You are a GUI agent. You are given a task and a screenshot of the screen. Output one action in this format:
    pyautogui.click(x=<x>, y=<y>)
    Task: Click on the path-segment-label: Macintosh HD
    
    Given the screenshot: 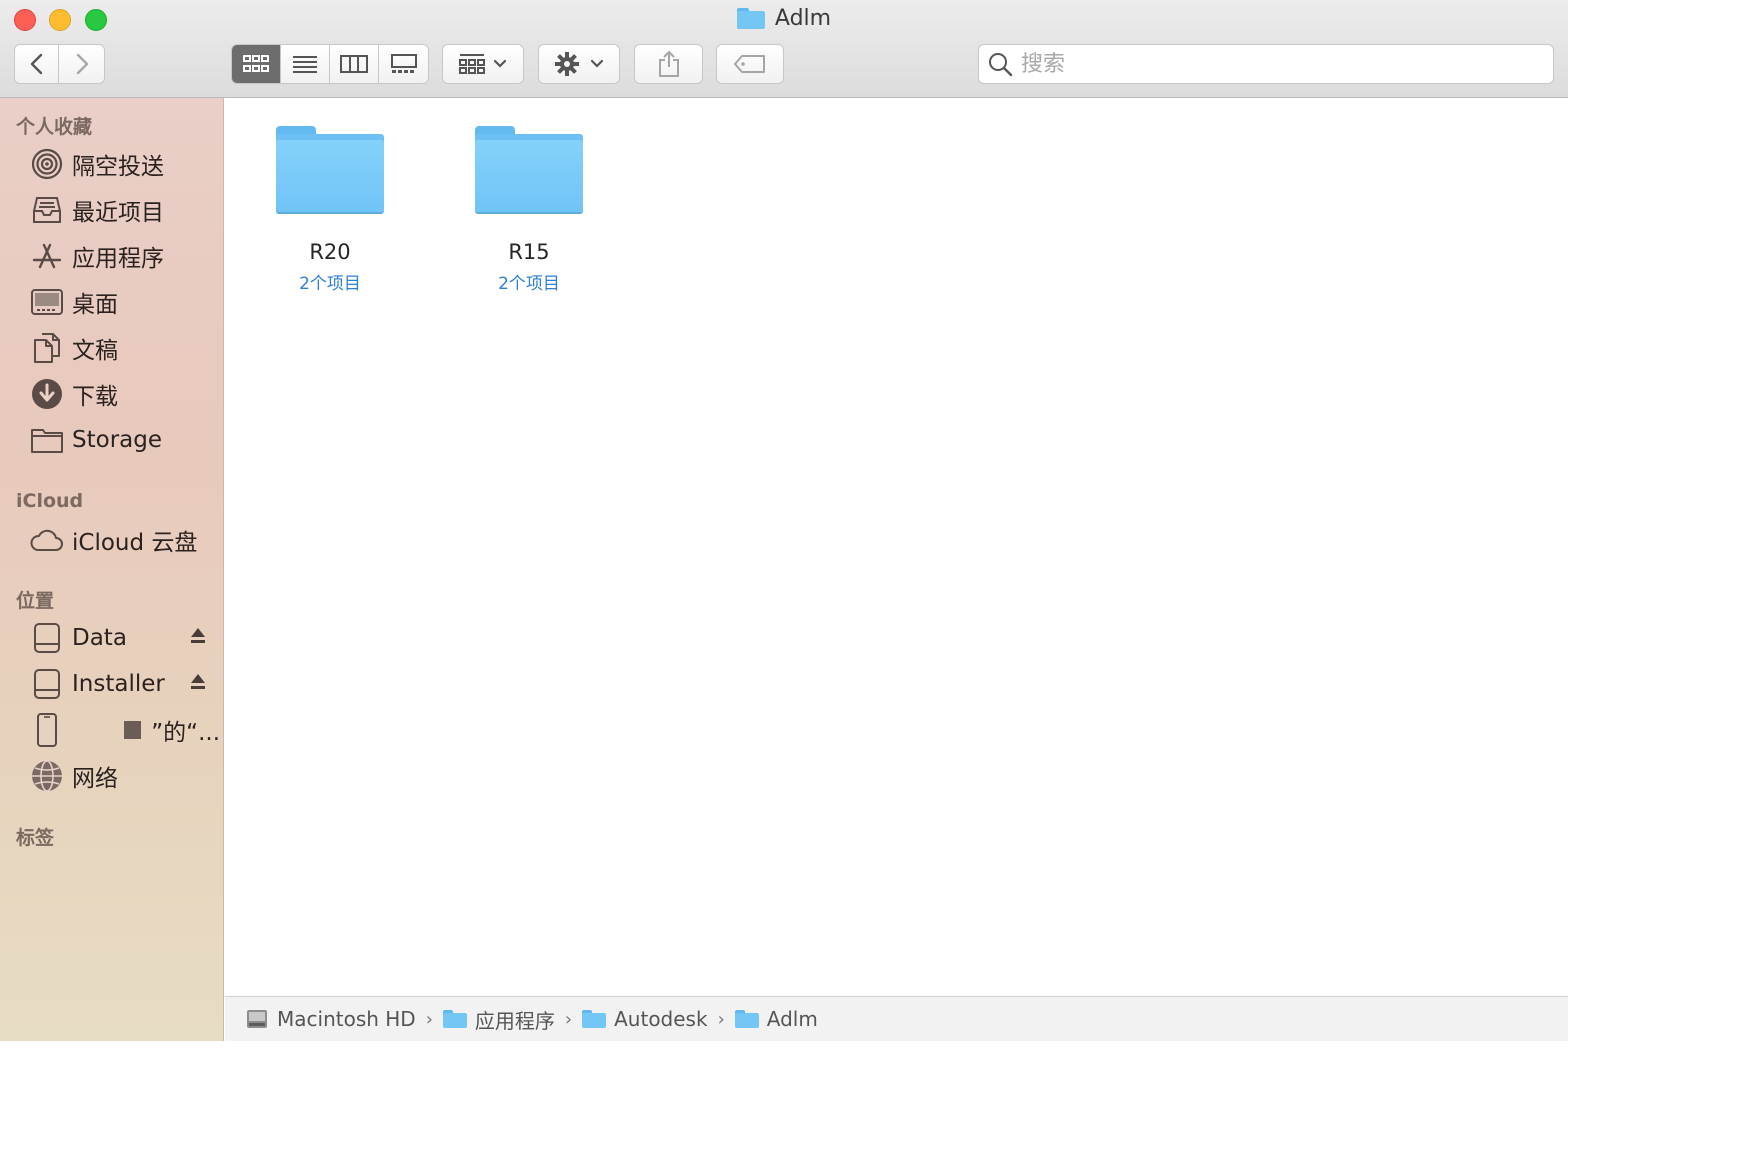 What is the action you would take?
    pyautogui.click(x=346, y=1019)
    